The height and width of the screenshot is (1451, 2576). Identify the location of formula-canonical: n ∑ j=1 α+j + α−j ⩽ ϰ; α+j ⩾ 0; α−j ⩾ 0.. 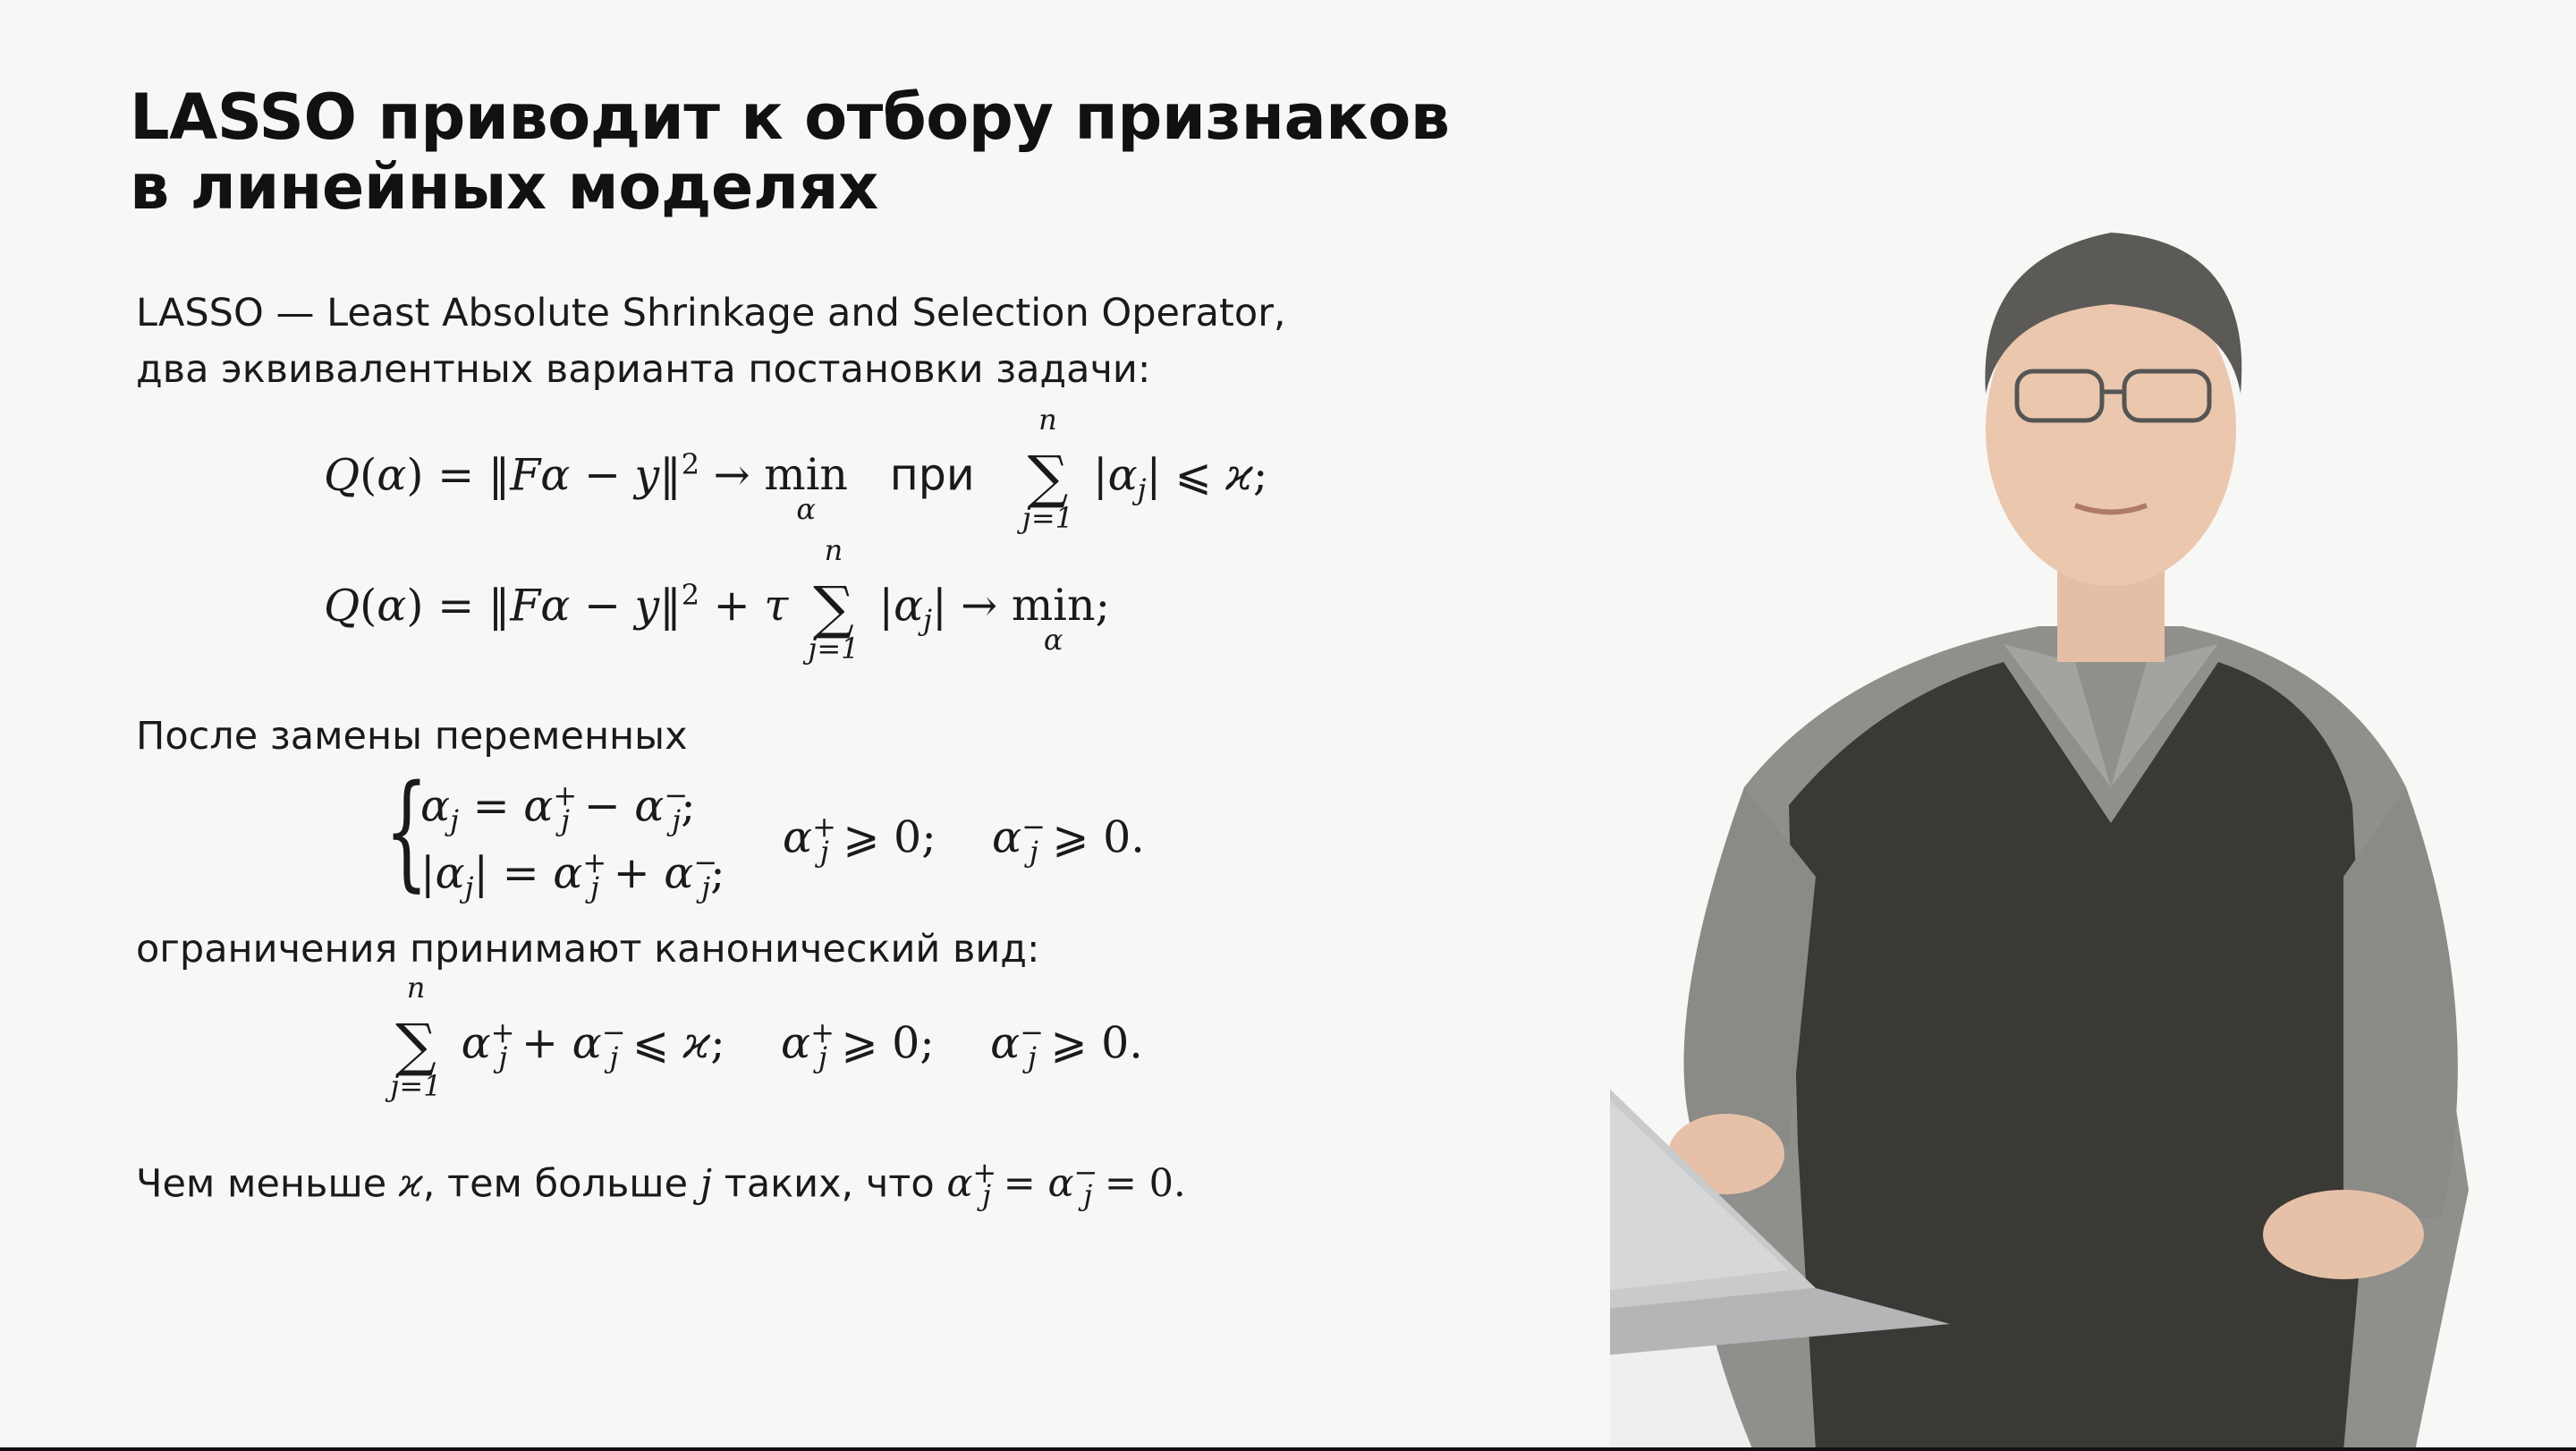
(766, 1037).